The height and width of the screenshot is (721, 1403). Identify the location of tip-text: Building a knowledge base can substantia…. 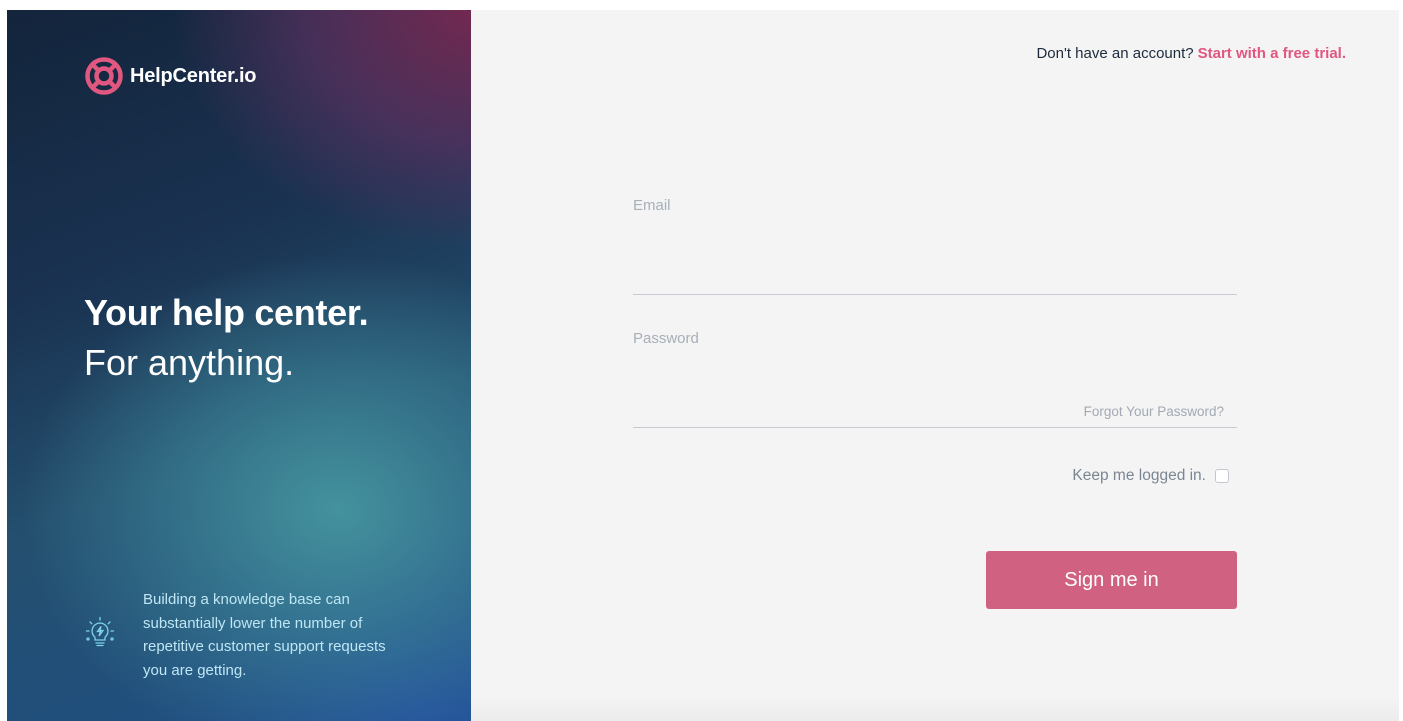
(264, 635).